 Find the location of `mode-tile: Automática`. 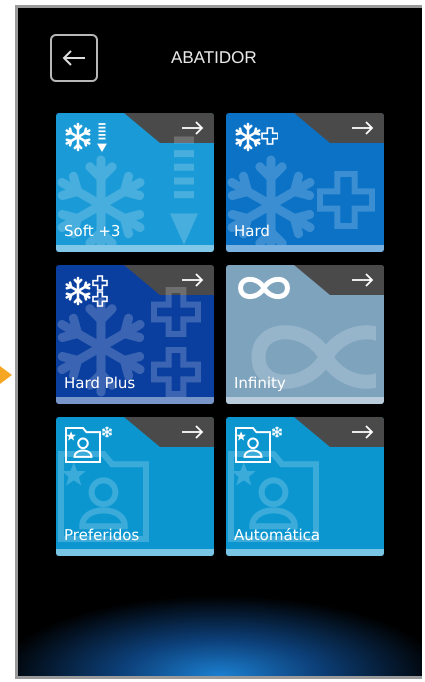

mode-tile: Automática is located at coordinates (305, 486).